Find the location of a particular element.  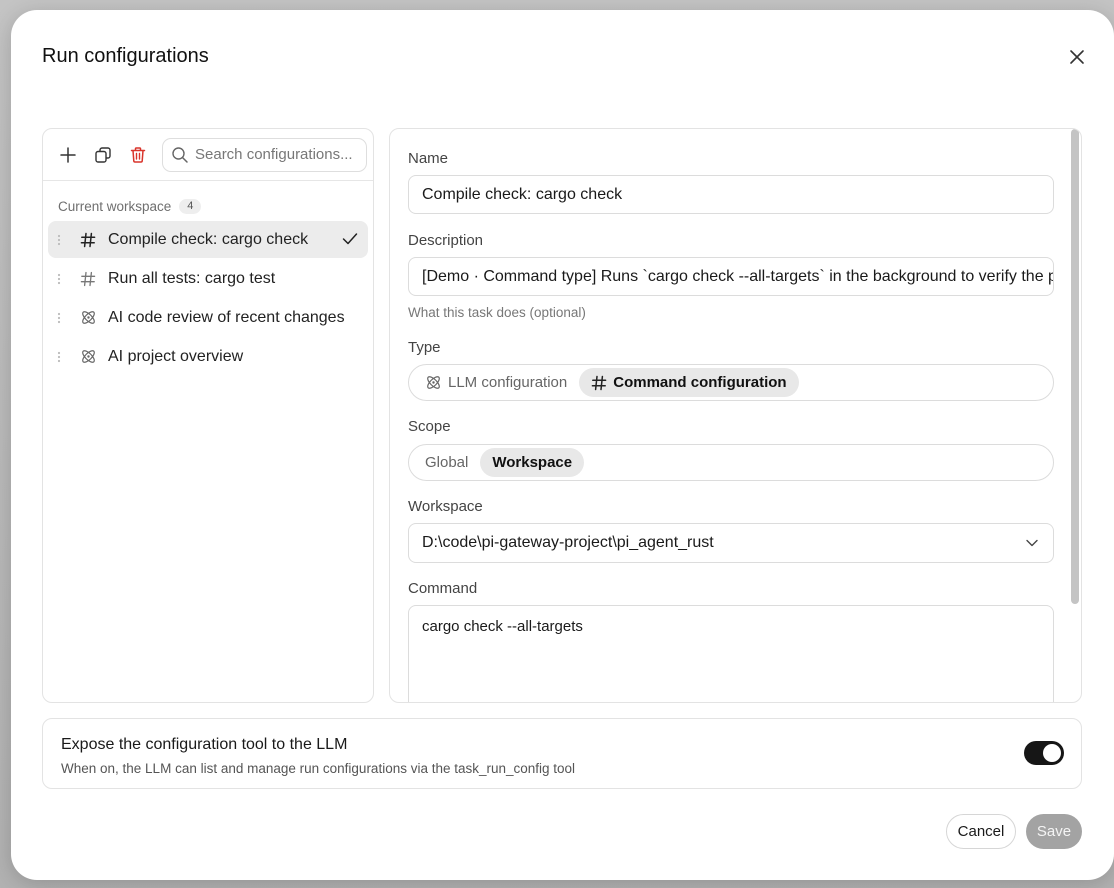

expose-toggle is located at coordinates (1044, 753).